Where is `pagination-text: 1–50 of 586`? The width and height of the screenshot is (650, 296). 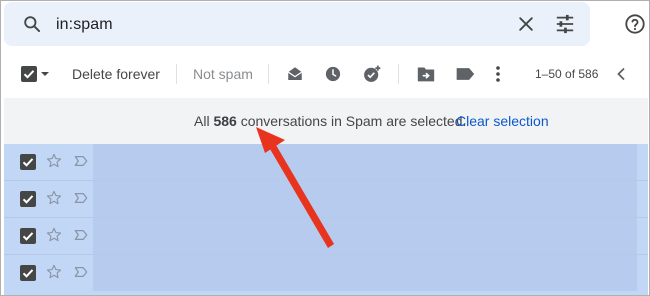
pagination-text: 1–50 of 586 is located at coordinates (566, 74).